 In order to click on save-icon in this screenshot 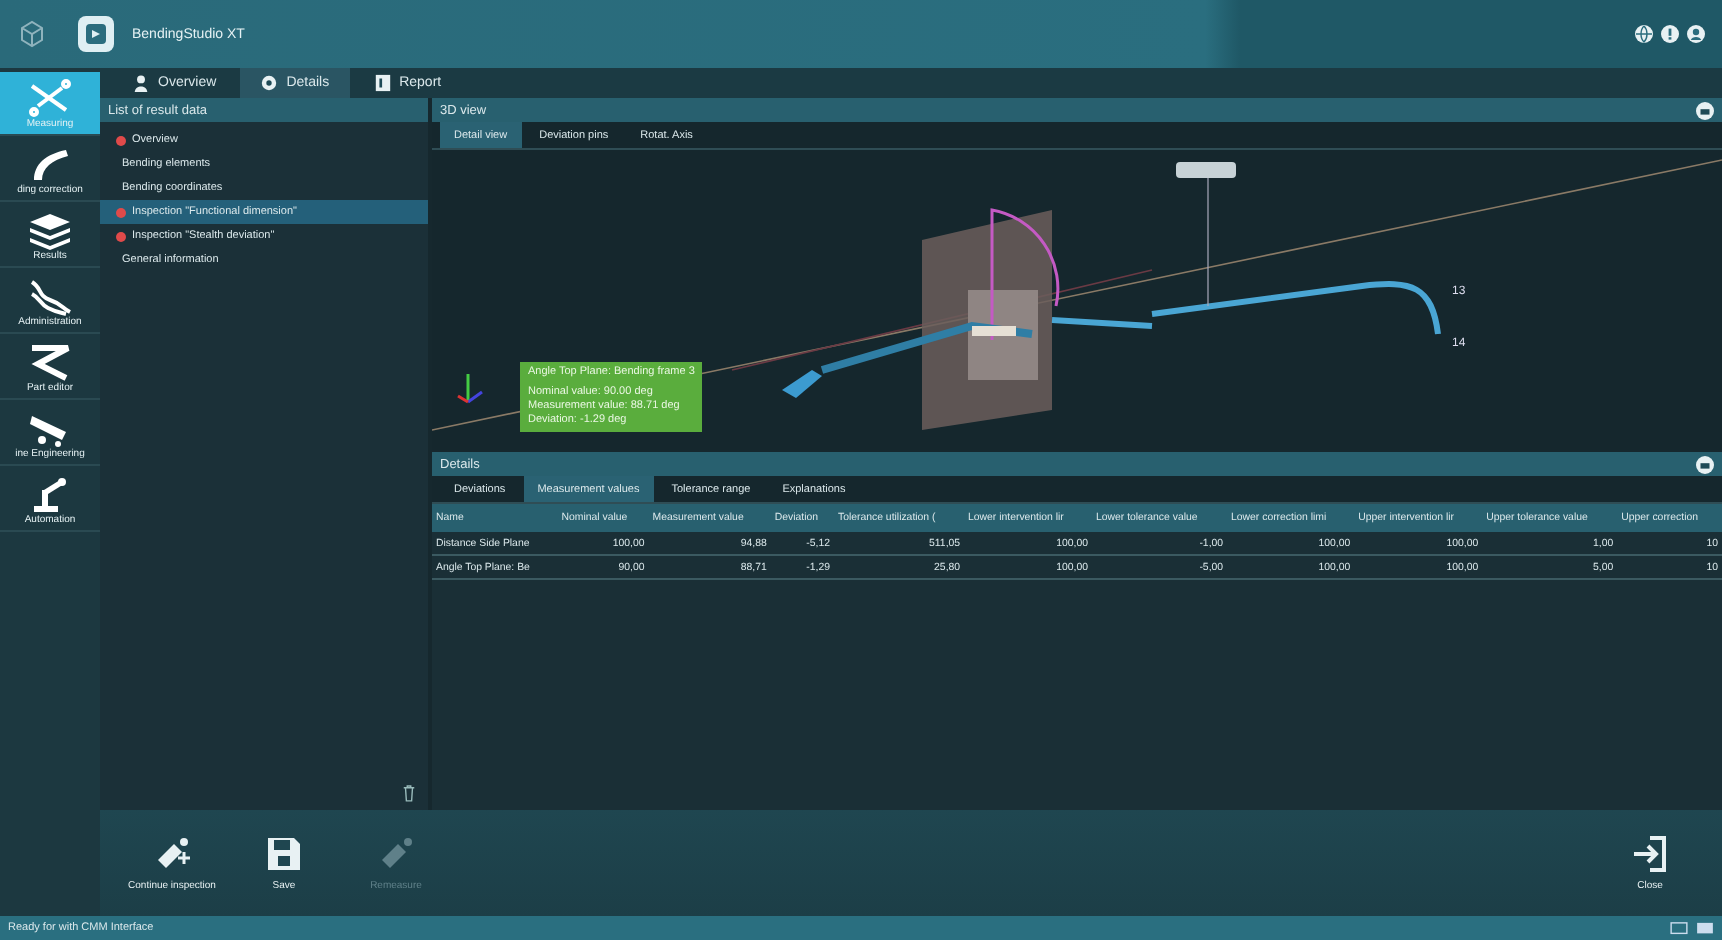, I will do `click(284, 854)`.